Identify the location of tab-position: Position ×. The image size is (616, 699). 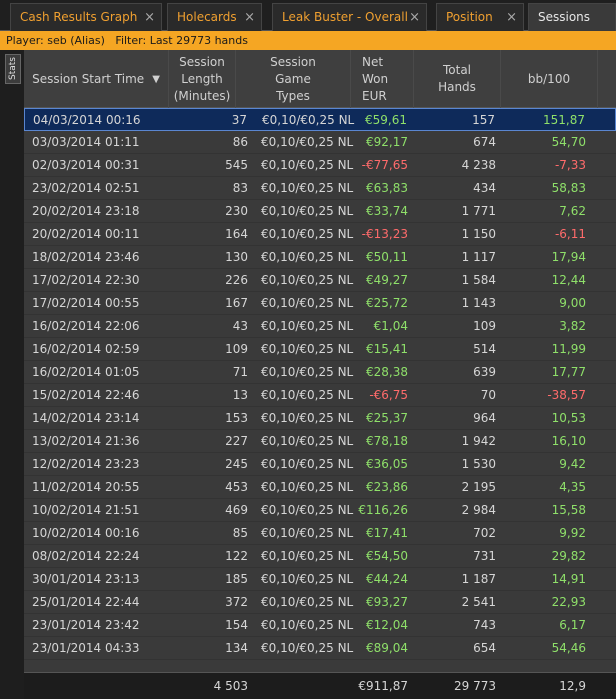
(480, 17).